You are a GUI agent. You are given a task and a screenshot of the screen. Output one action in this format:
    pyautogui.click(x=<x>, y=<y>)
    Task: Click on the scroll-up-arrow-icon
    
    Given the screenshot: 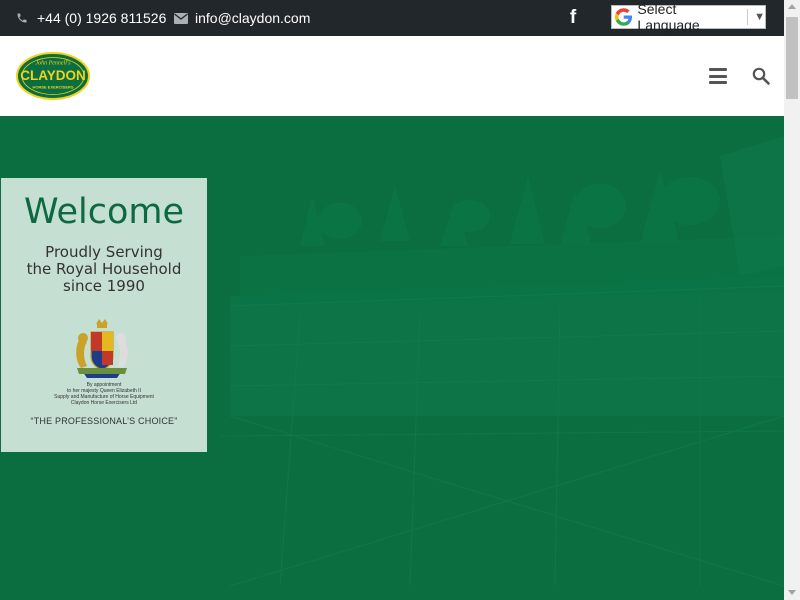 What is the action you would take?
    pyautogui.click(x=792, y=6)
    